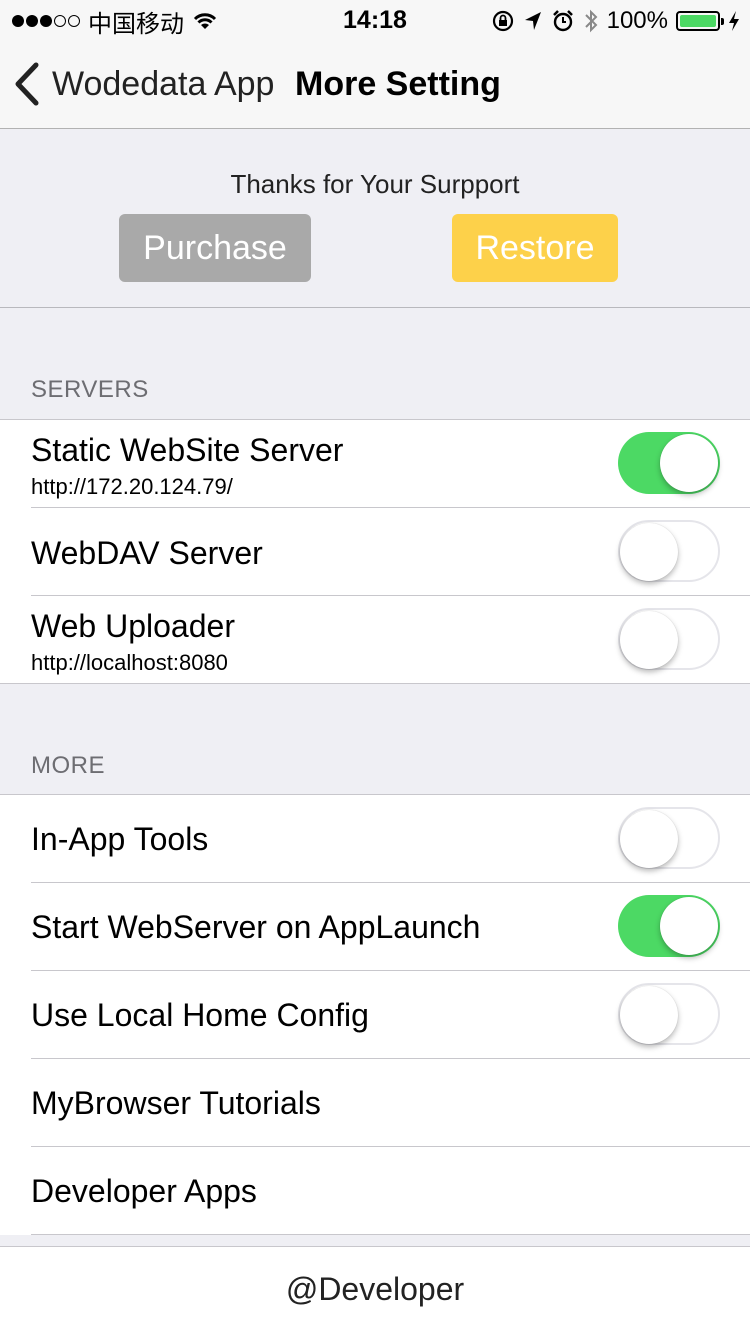 This screenshot has height=1335, width=750. What do you see at coordinates (375, 1103) in the screenshot?
I see `row-mybrowser-tutorials: MyBrowser Tutorials` at bounding box center [375, 1103].